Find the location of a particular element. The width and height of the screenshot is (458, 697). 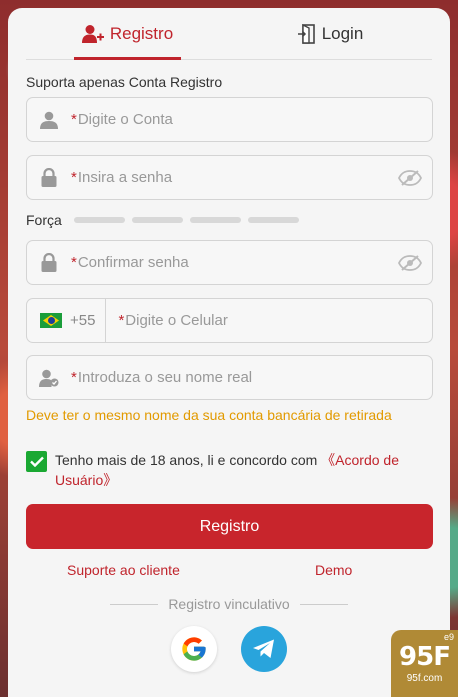

login-door-icon is located at coordinates (306, 33).